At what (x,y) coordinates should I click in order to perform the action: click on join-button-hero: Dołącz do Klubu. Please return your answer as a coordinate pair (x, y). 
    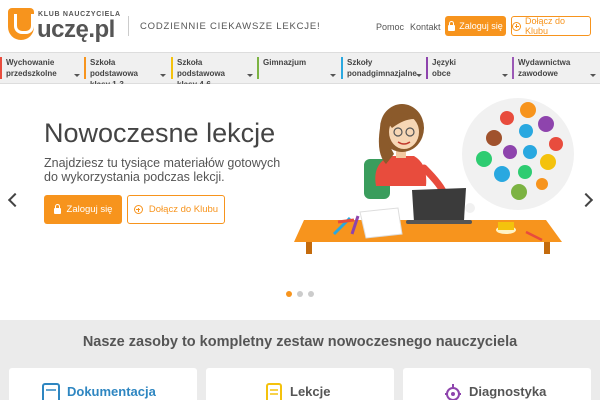
    Looking at the image, I should click on (176, 209).